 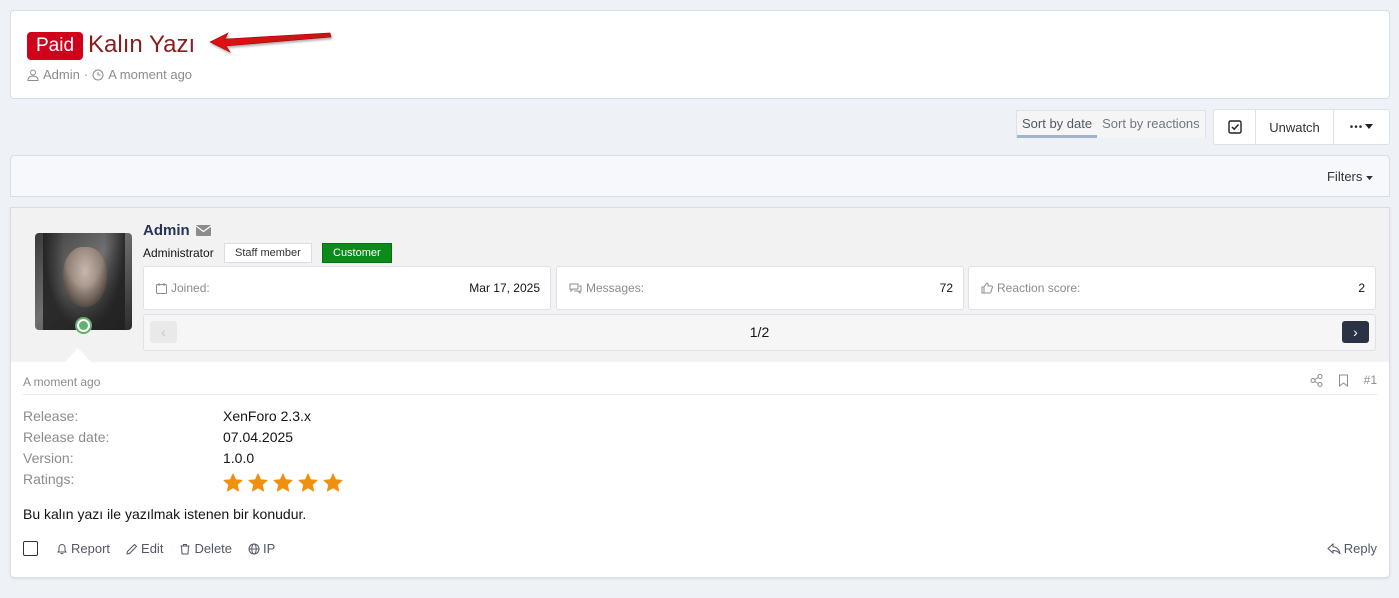 What do you see at coordinates (1057, 124) in the screenshot?
I see `tab-sort-by-date: Sort by date` at bounding box center [1057, 124].